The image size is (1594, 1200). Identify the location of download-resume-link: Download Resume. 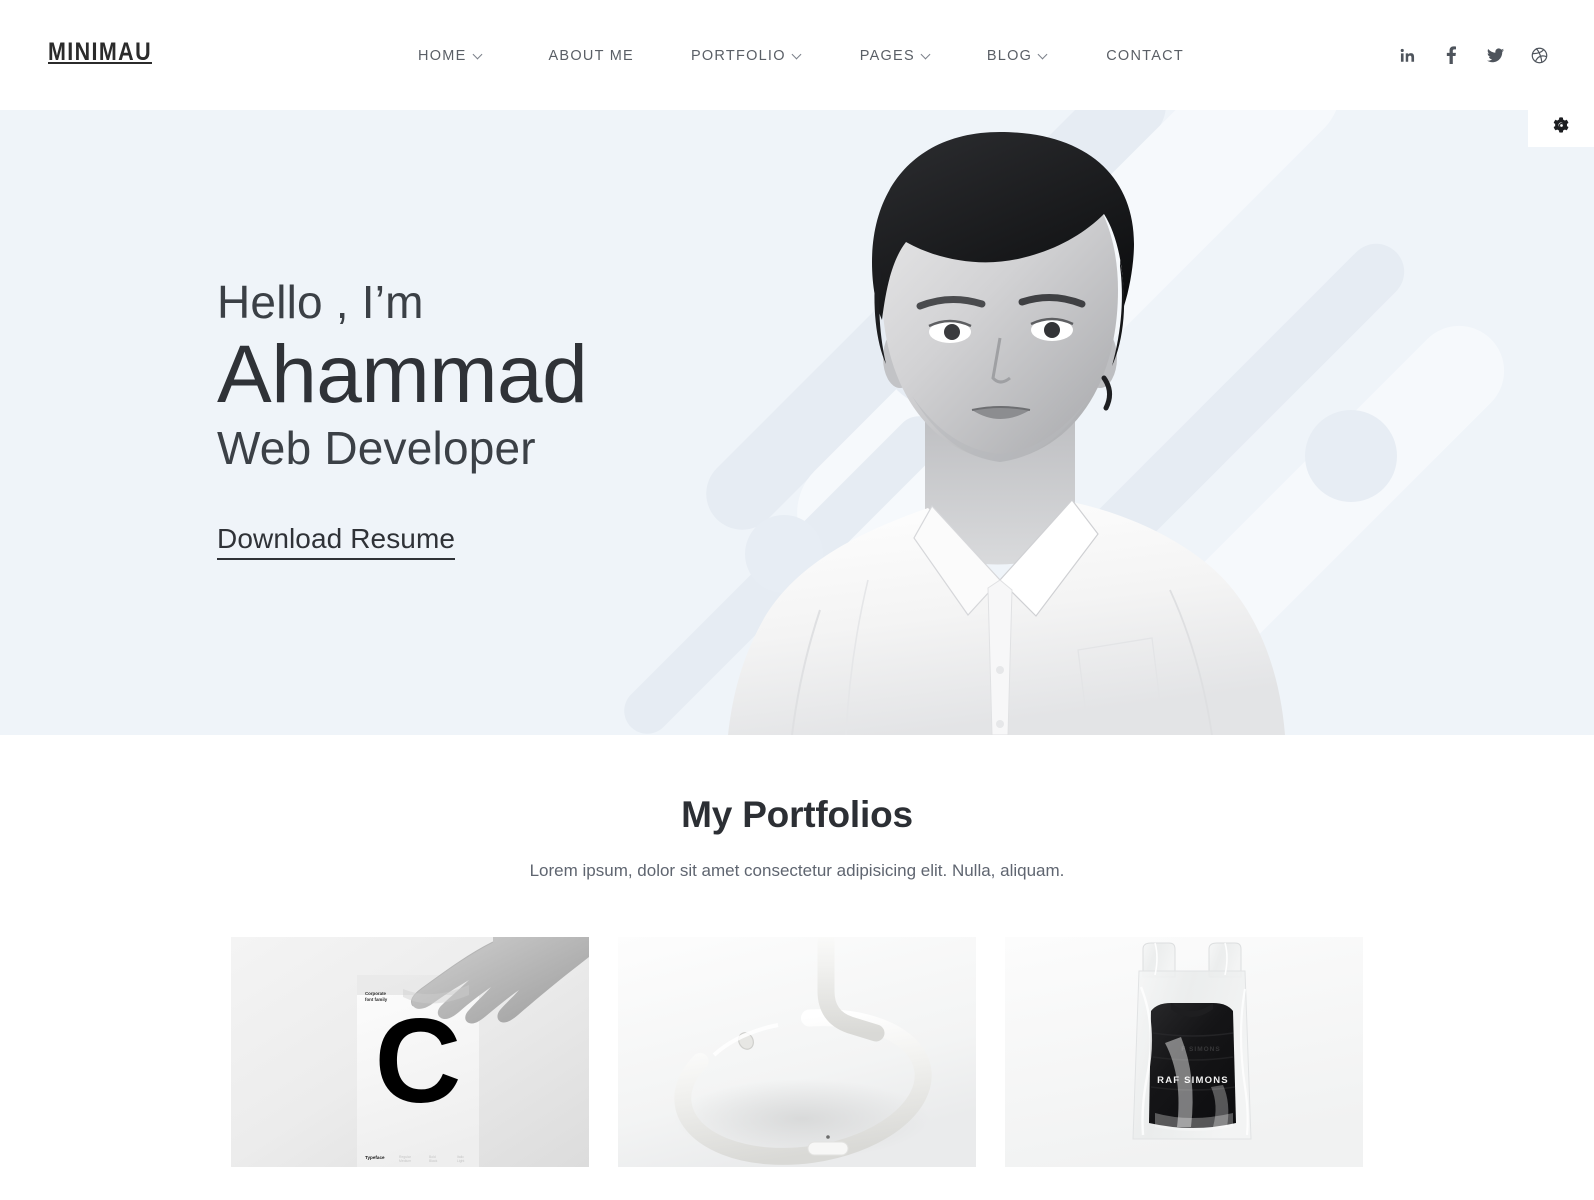
(336, 542).